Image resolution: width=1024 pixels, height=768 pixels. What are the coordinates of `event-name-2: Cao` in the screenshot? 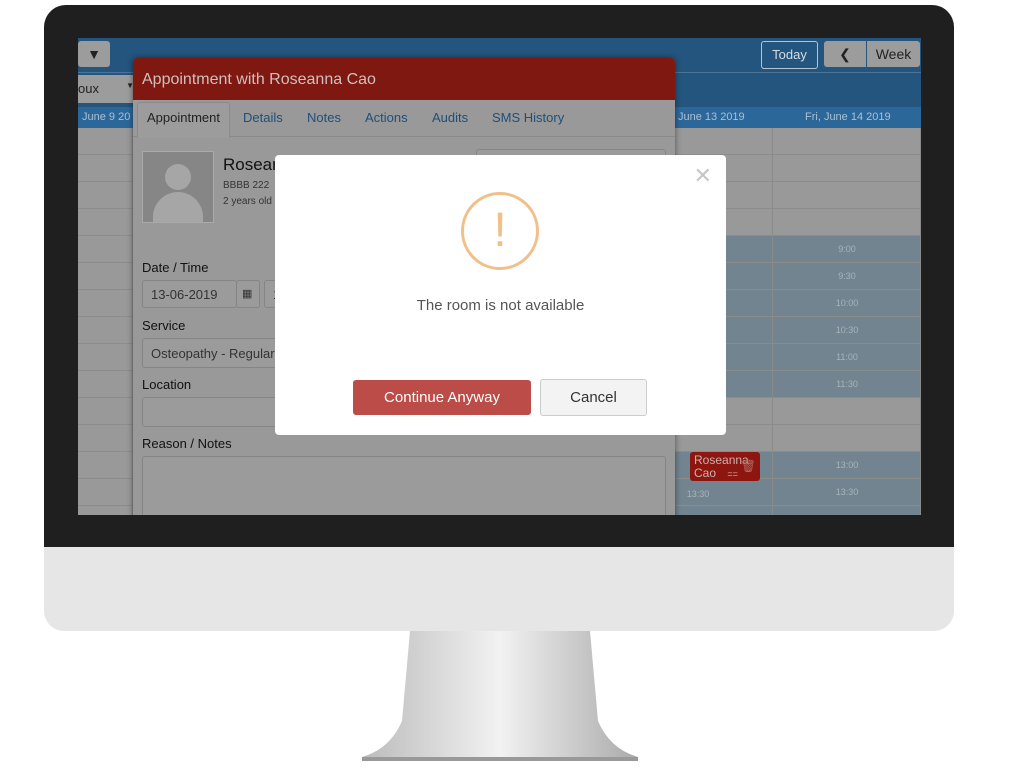 It's located at (705, 473).